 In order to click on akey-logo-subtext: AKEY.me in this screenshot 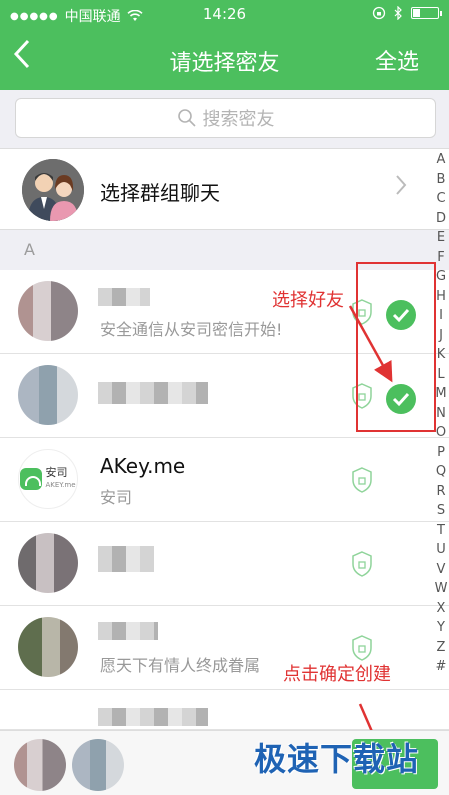, I will do `click(60, 485)`.